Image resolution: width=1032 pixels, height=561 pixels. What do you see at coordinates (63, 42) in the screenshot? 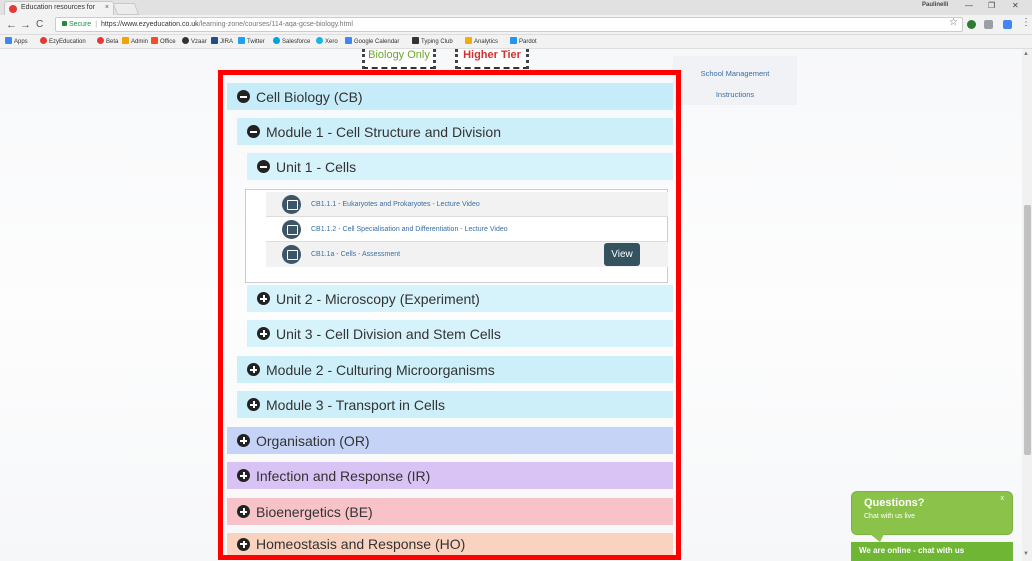
I see `bookmark-ezyeducation: EzyEducation` at bounding box center [63, 42].